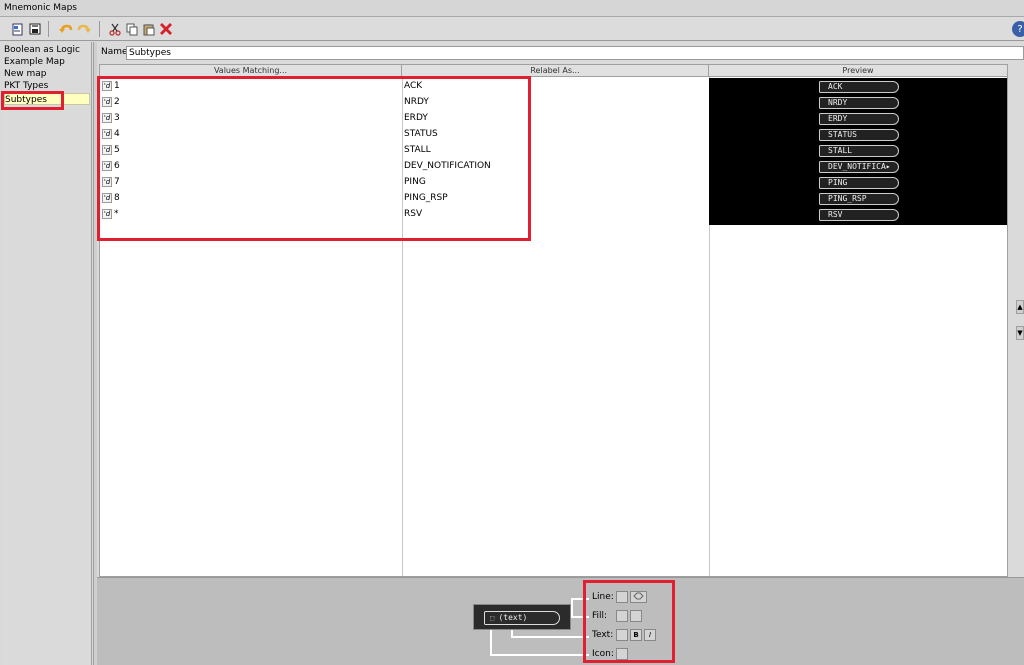  I want to click on relabel-cell: PING_RSP, so click(426, 198).